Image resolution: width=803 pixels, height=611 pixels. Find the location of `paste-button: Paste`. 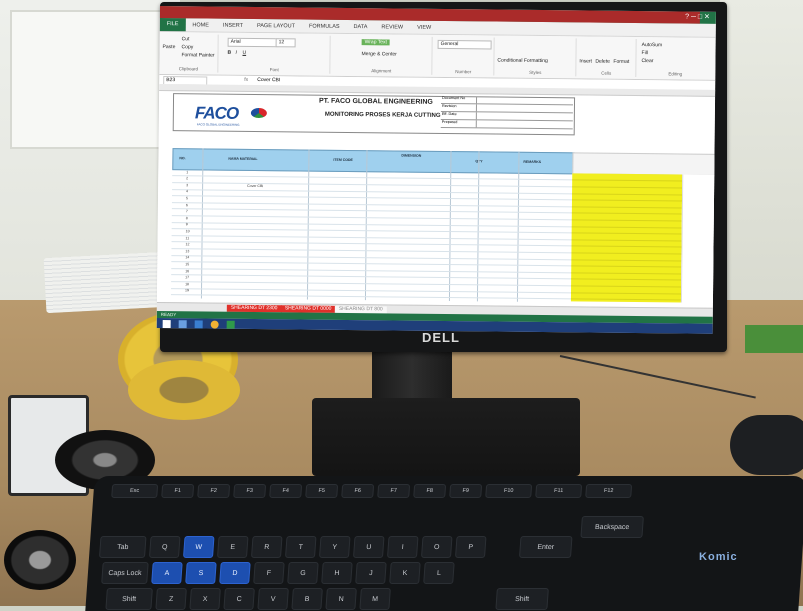

paste-button: Paste is located at coordinates (169, 47).